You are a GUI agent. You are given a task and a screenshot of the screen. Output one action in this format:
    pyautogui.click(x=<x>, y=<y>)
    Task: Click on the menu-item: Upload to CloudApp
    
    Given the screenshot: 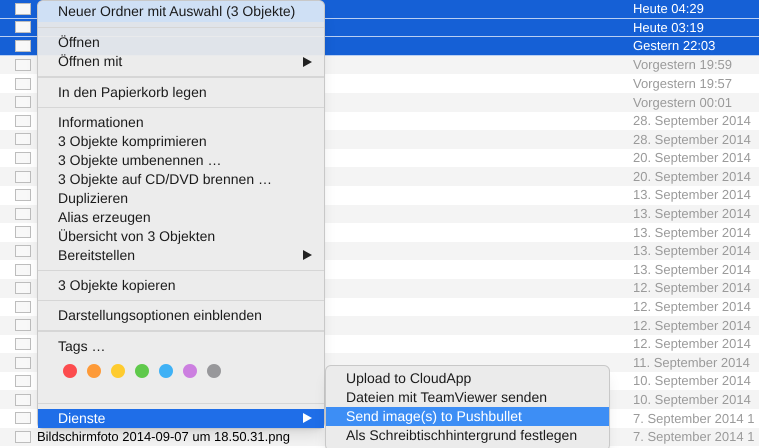 What is the action you would take?
    pyautogui.click(x=467, y=378)
    